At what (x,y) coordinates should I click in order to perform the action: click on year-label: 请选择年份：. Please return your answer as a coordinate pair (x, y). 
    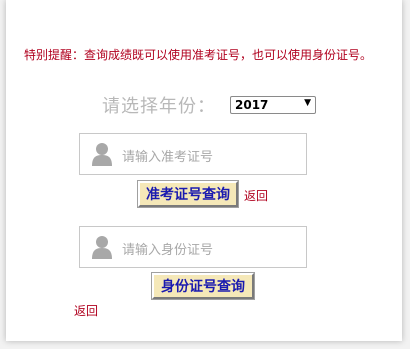
    Looking at the image, I should click on (159, 106).